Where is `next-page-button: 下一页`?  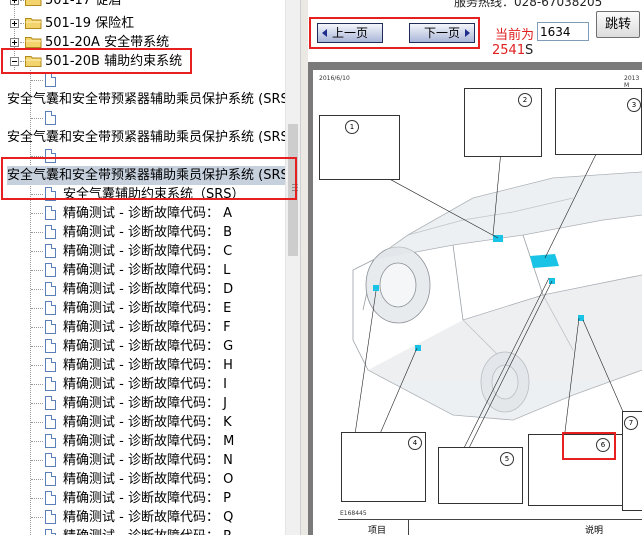 next-page-button: 下一页 is located at coordinates (442, 33).